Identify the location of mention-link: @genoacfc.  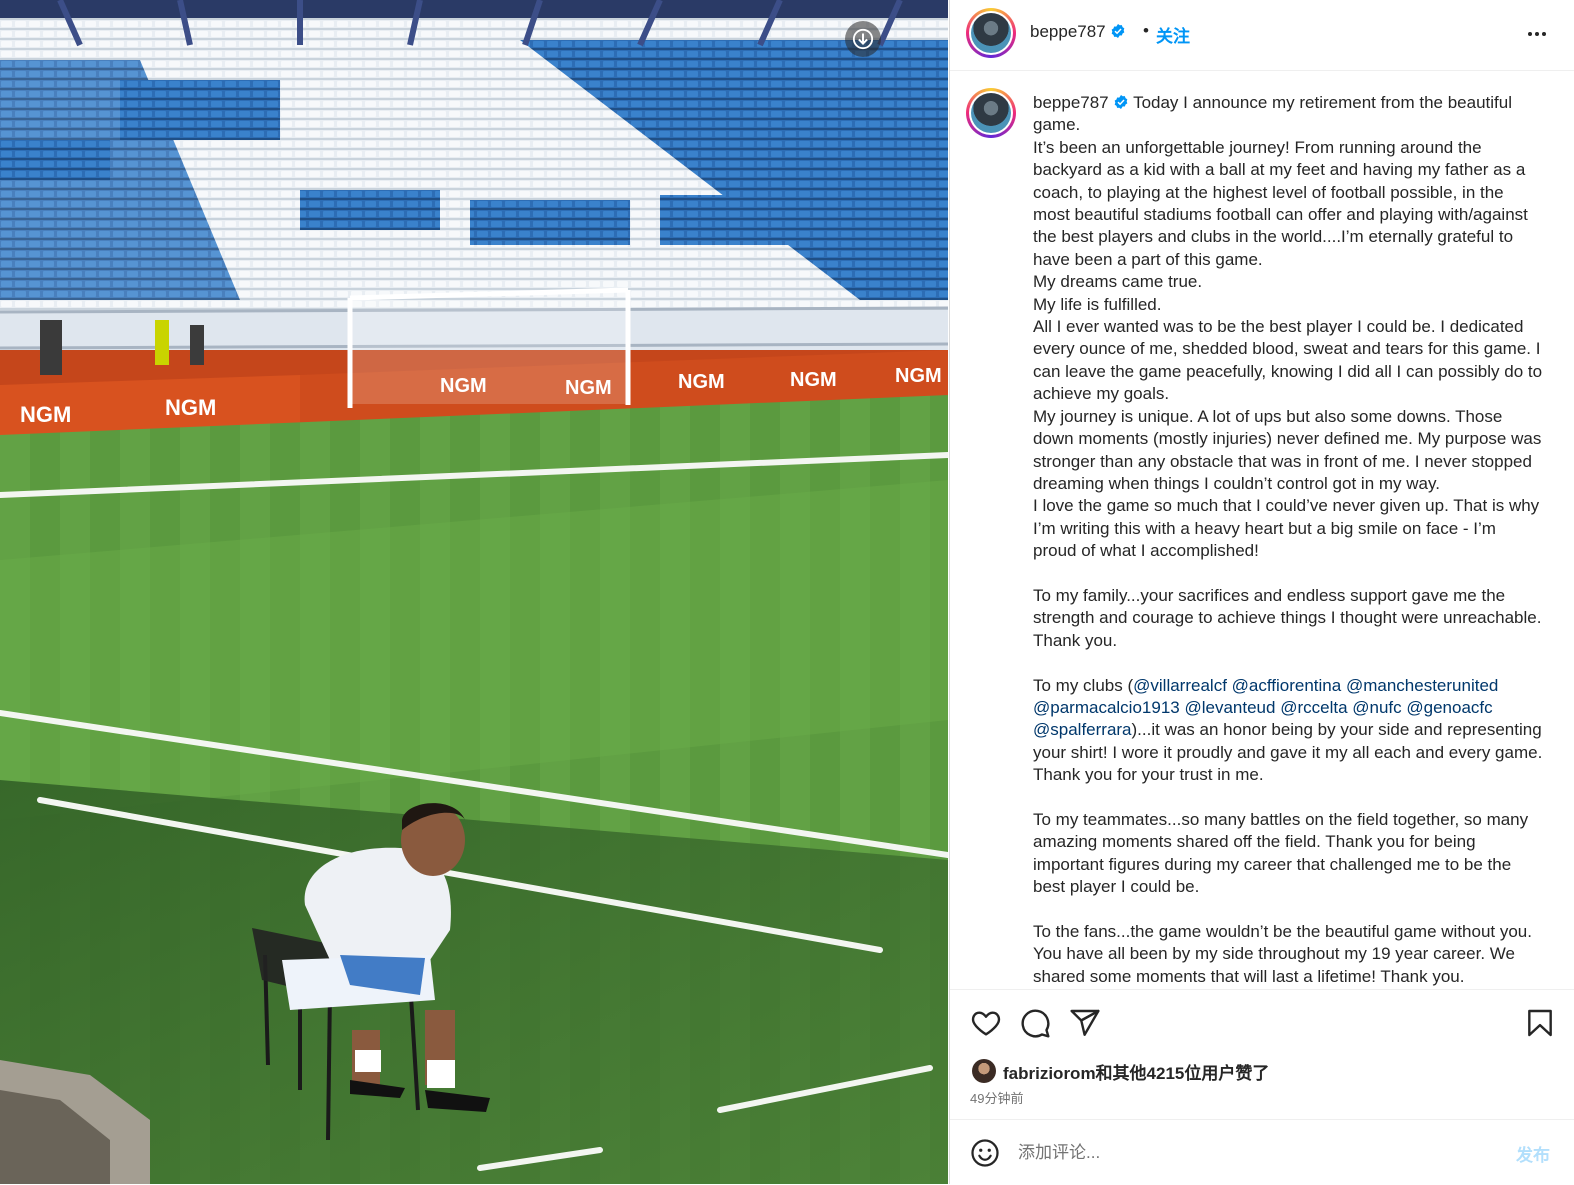
(1449, 707).